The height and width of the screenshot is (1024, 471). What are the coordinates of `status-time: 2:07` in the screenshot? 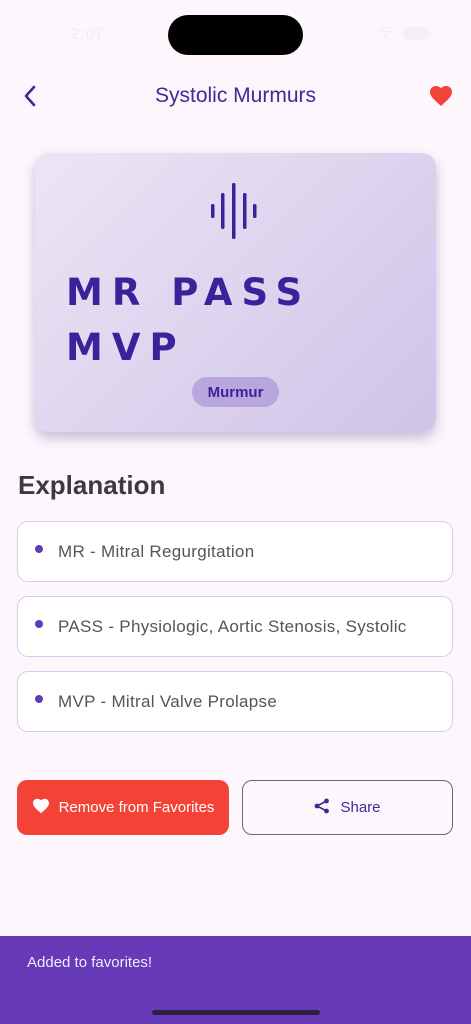 It's located at (87, 33).